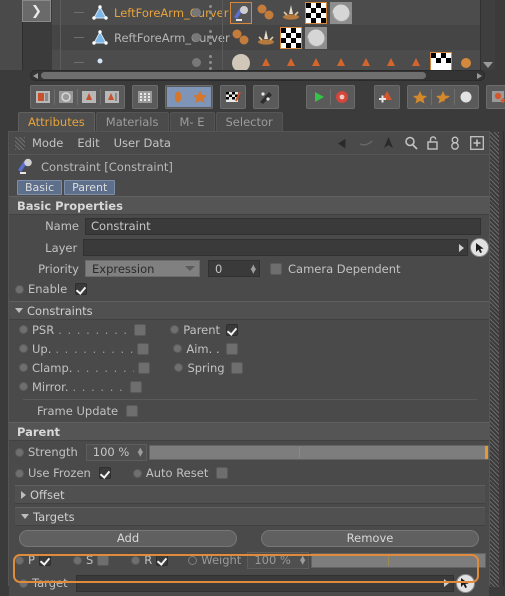 The height and width of the screenshot is (596, 505). What do you see at coordinates (236, 367) in the screenshot?
I see `spring-checkbox` at bounding box center [236, 367].